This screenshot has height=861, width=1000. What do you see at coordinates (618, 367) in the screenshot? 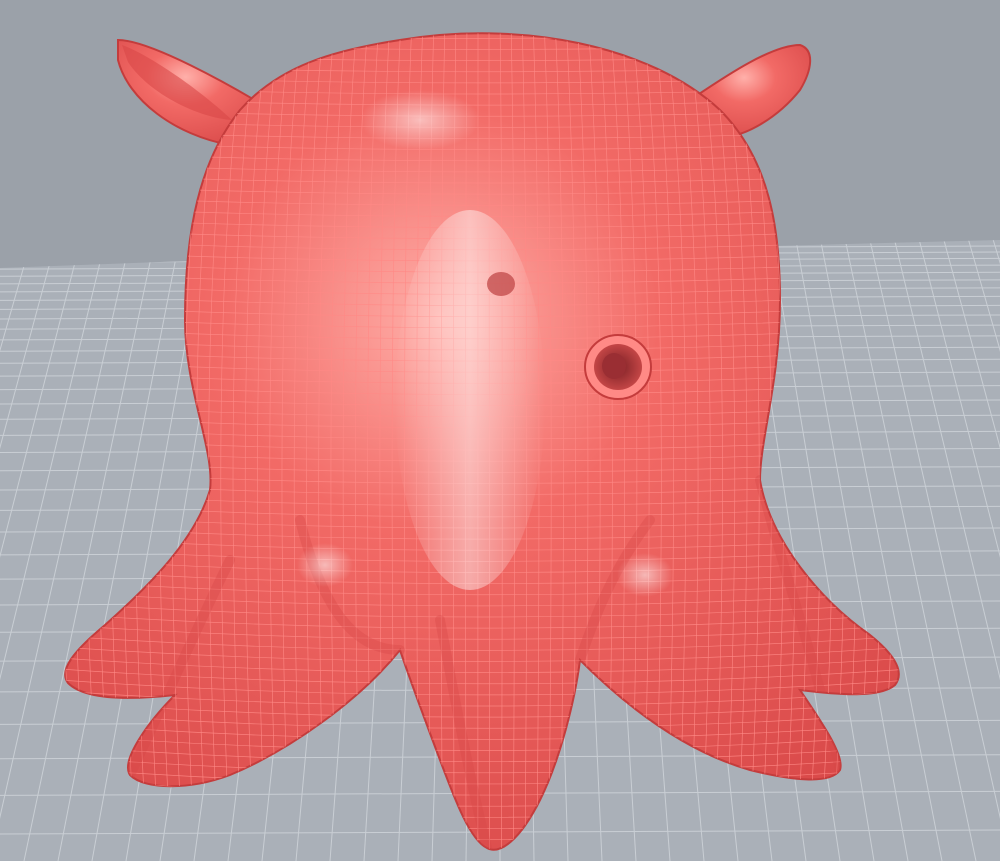
I see `eye-hole` at bounding box center [618, 367].